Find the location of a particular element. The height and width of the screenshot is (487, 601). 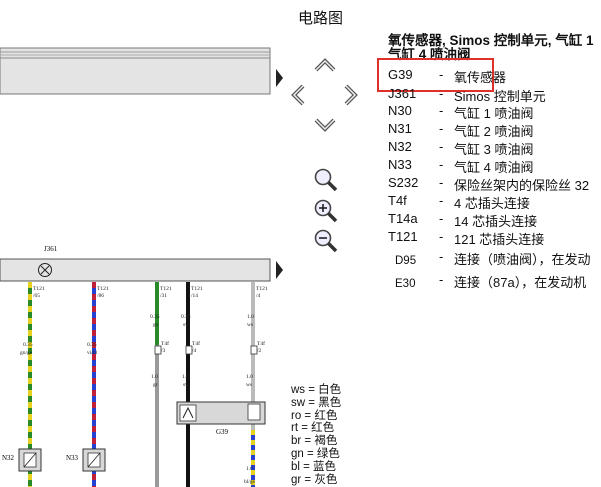

connector-label-1: T4f is located at coordinates (165, 343).